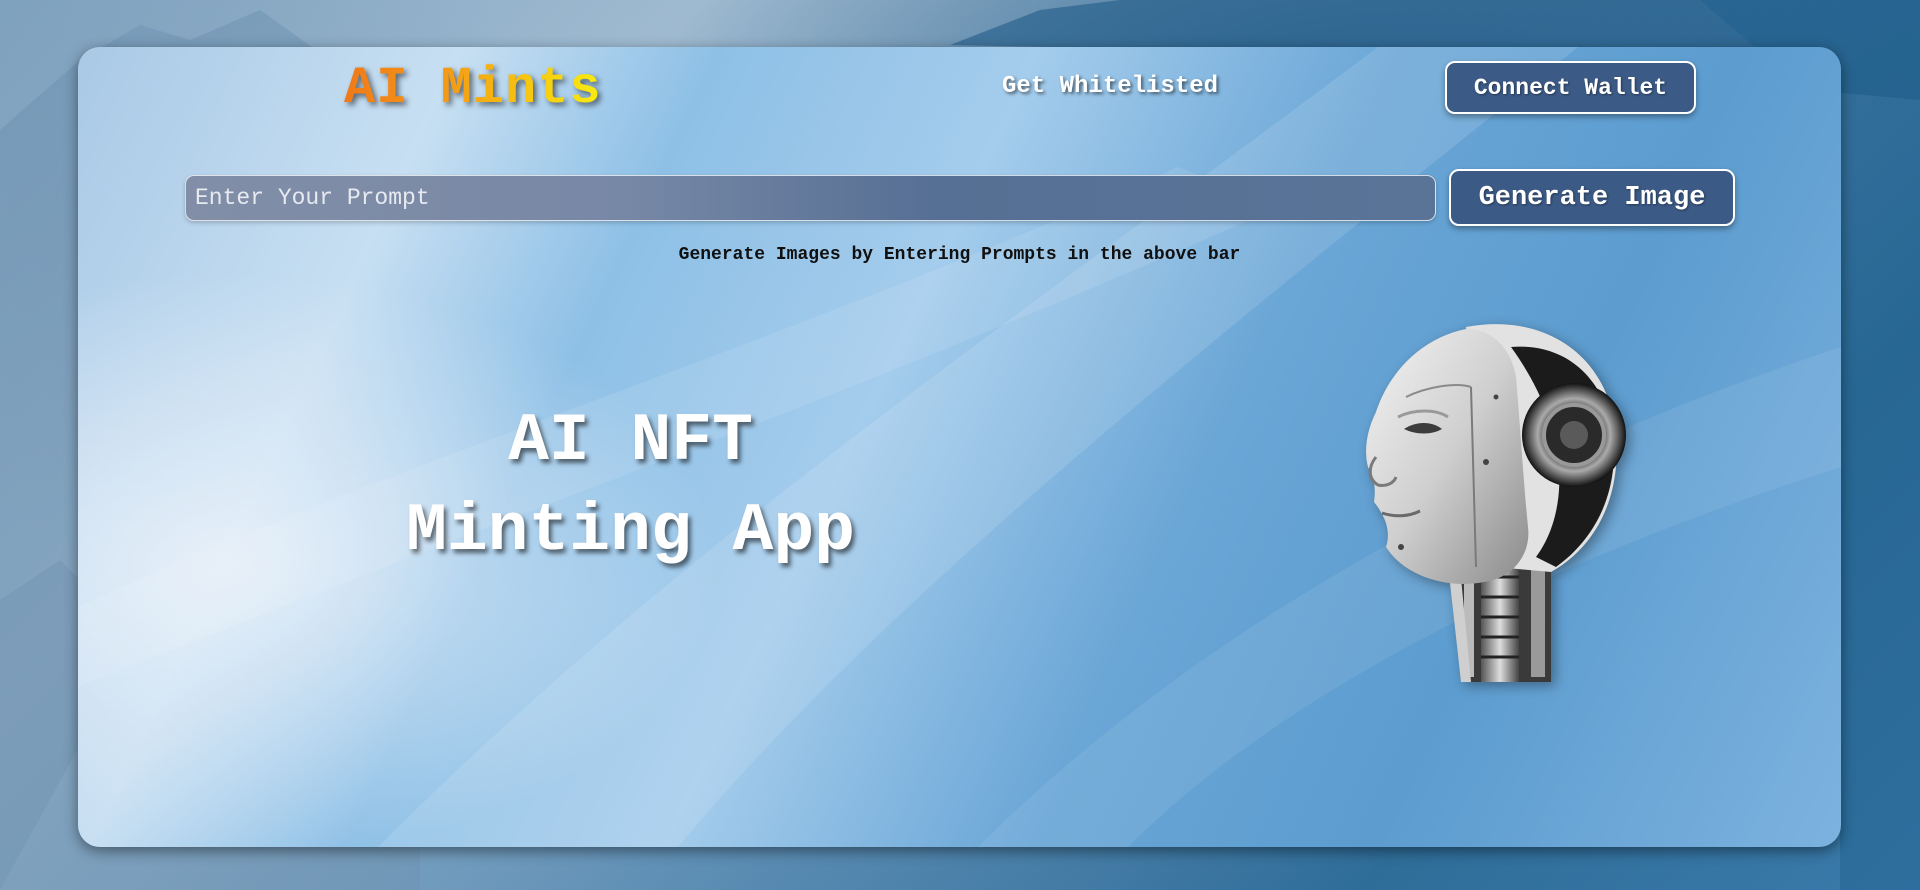  I want to click on connect-wallet-button: Connect Wallet, so click(1570, 87).